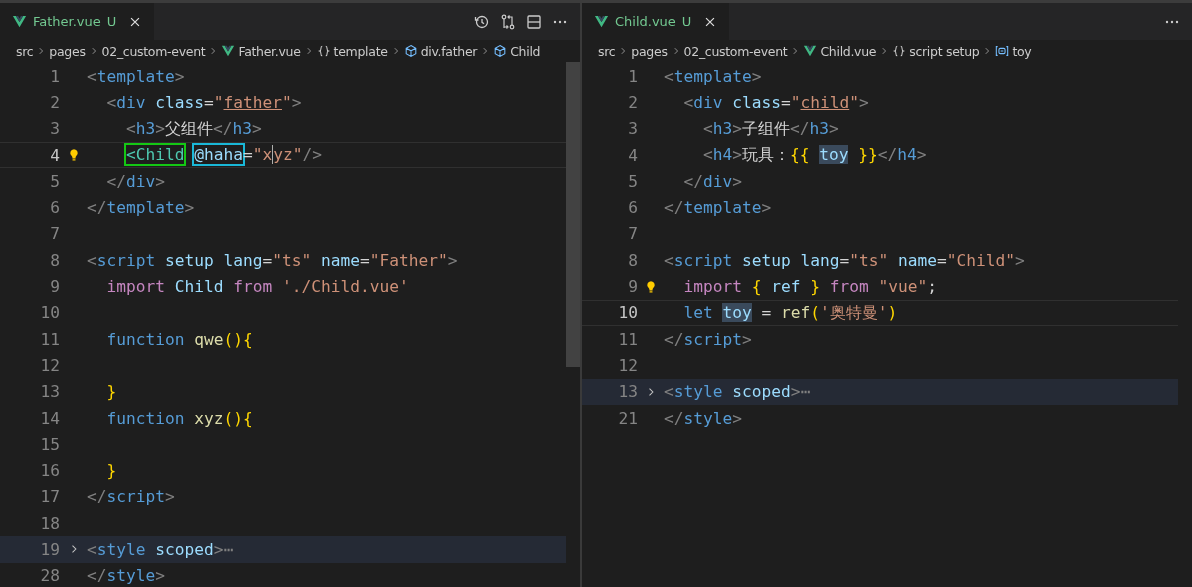  I want to click on history-icon, so click(482, 21).